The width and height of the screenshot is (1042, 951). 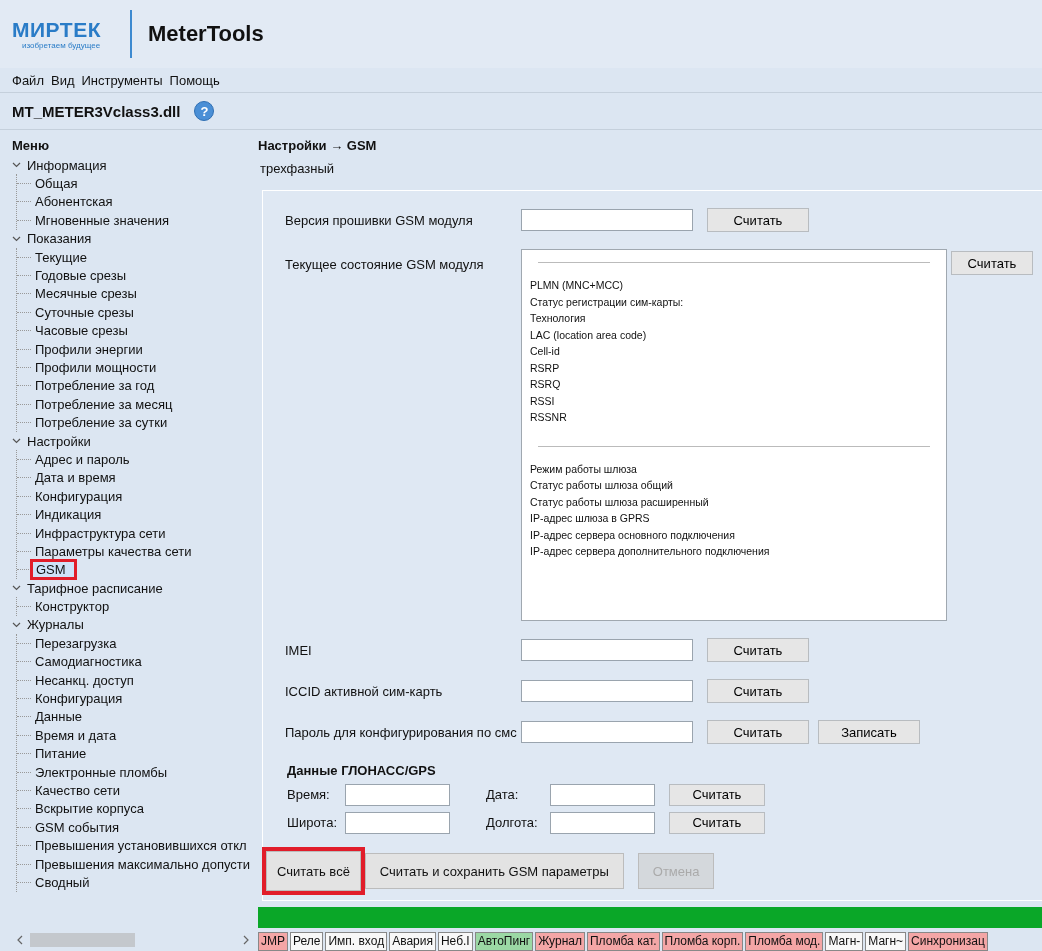 I want to click on menu-item: Инструменты, so click(x=122, y=80).